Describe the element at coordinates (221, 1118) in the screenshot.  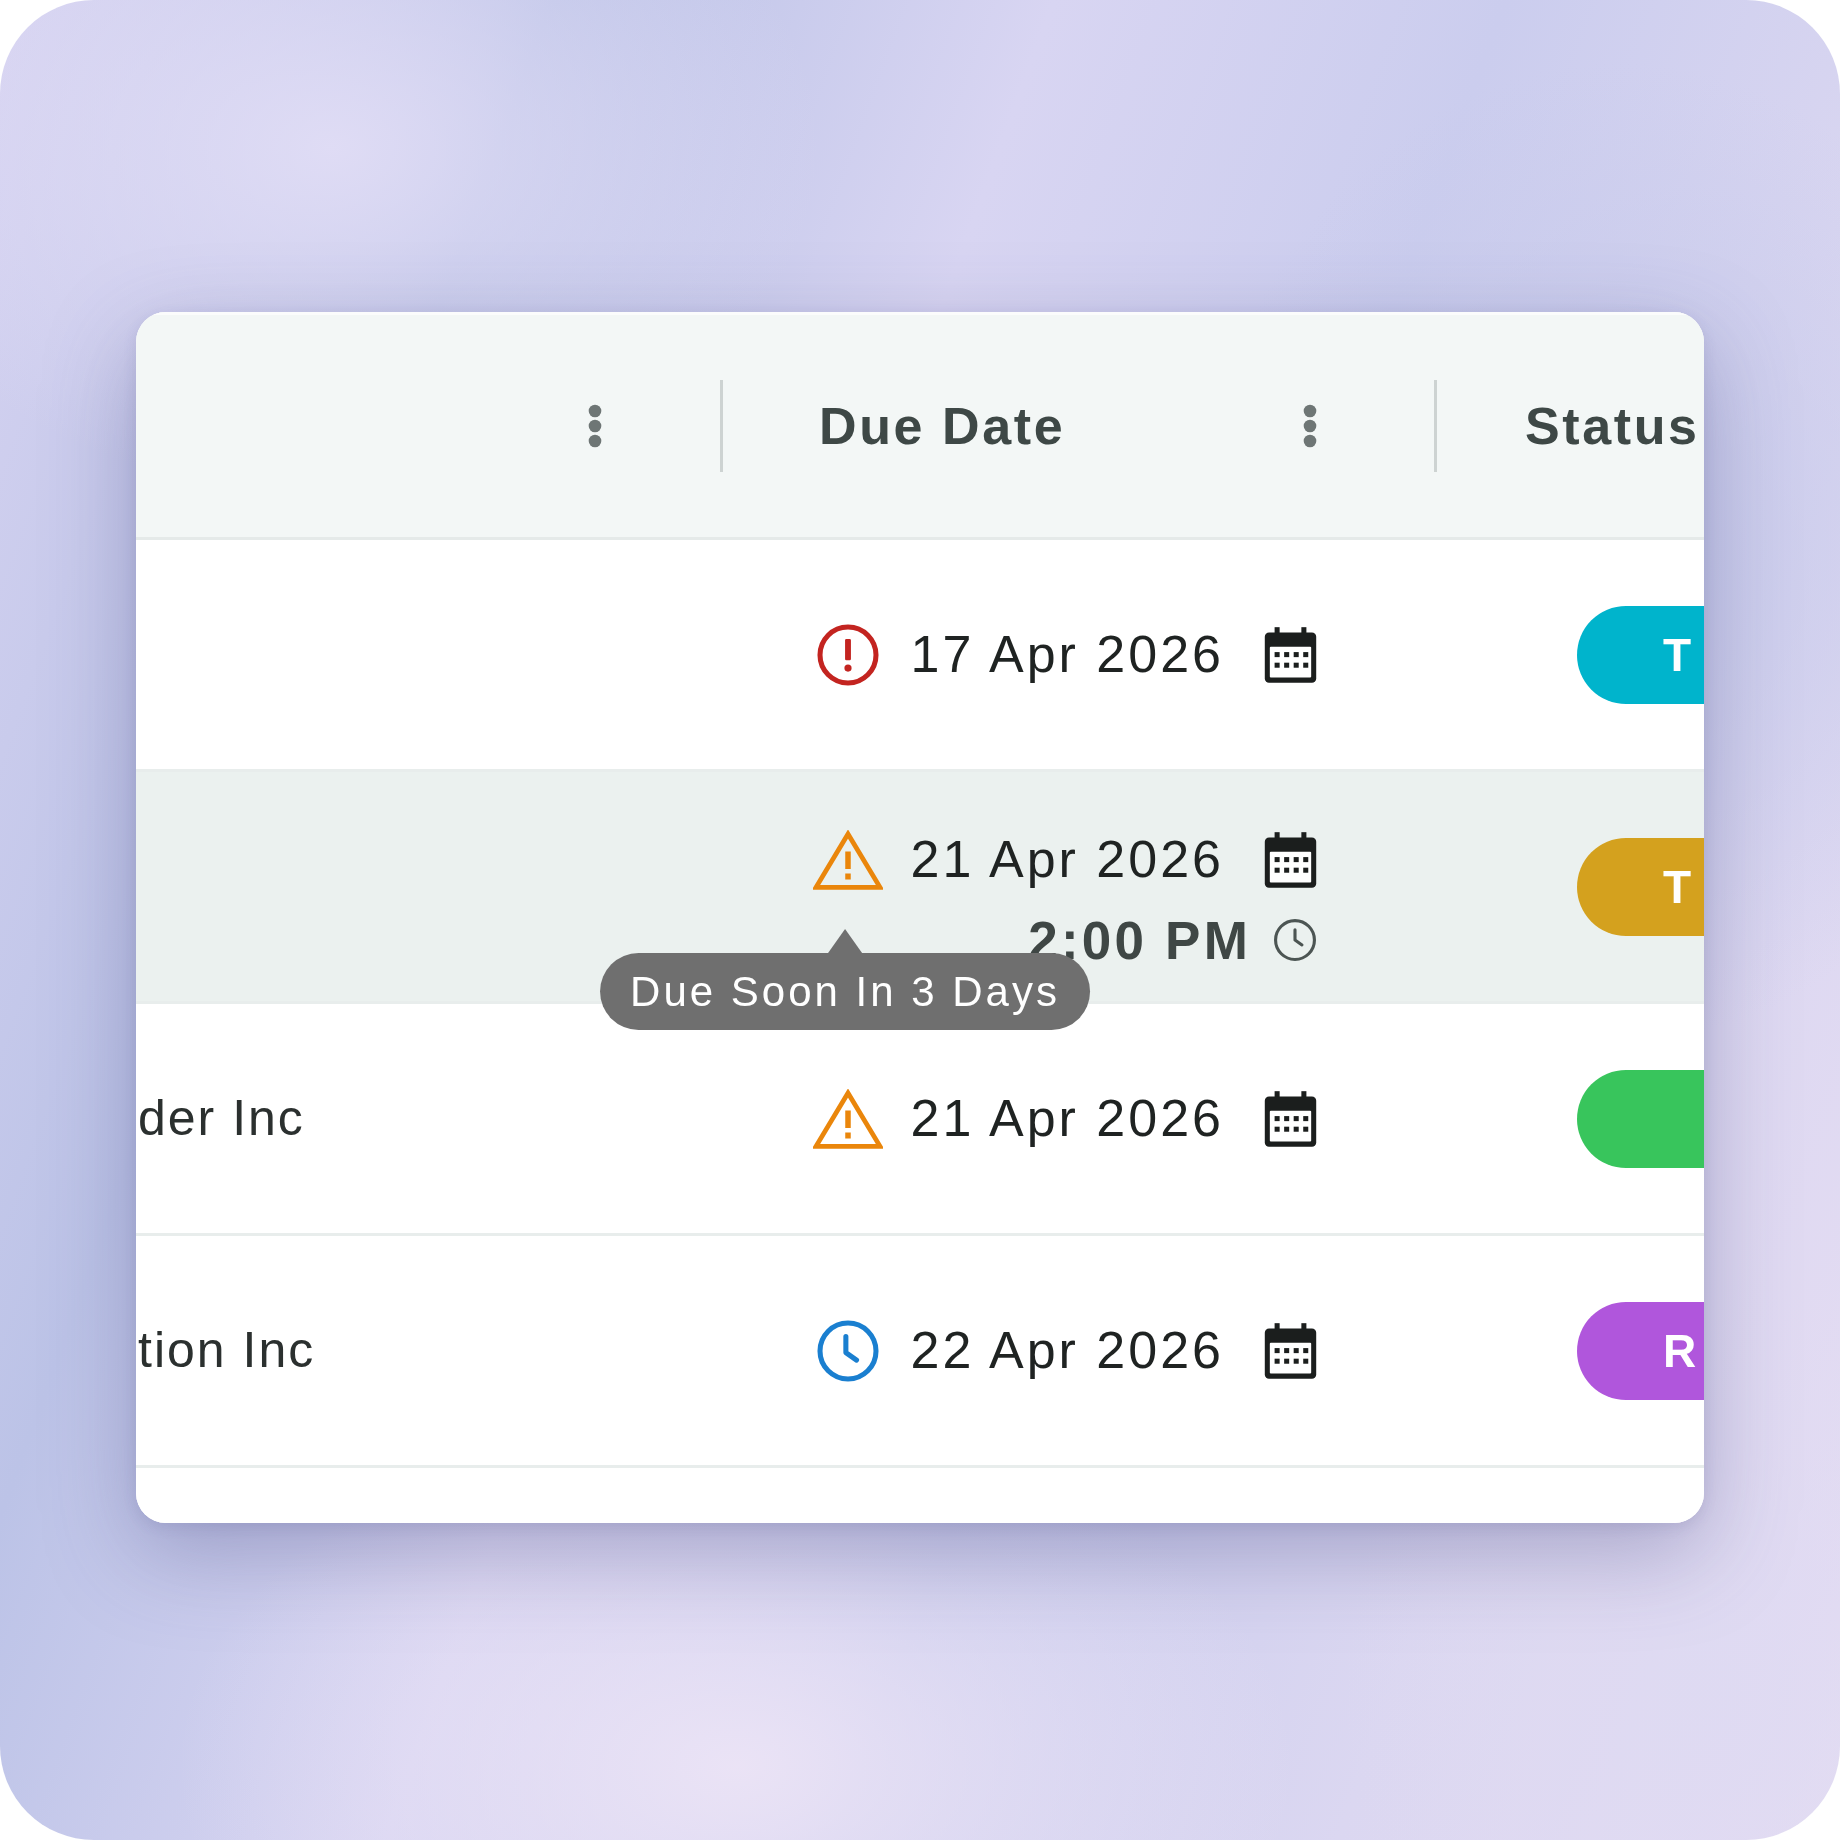
I see `company-name: der Inc` at that location.